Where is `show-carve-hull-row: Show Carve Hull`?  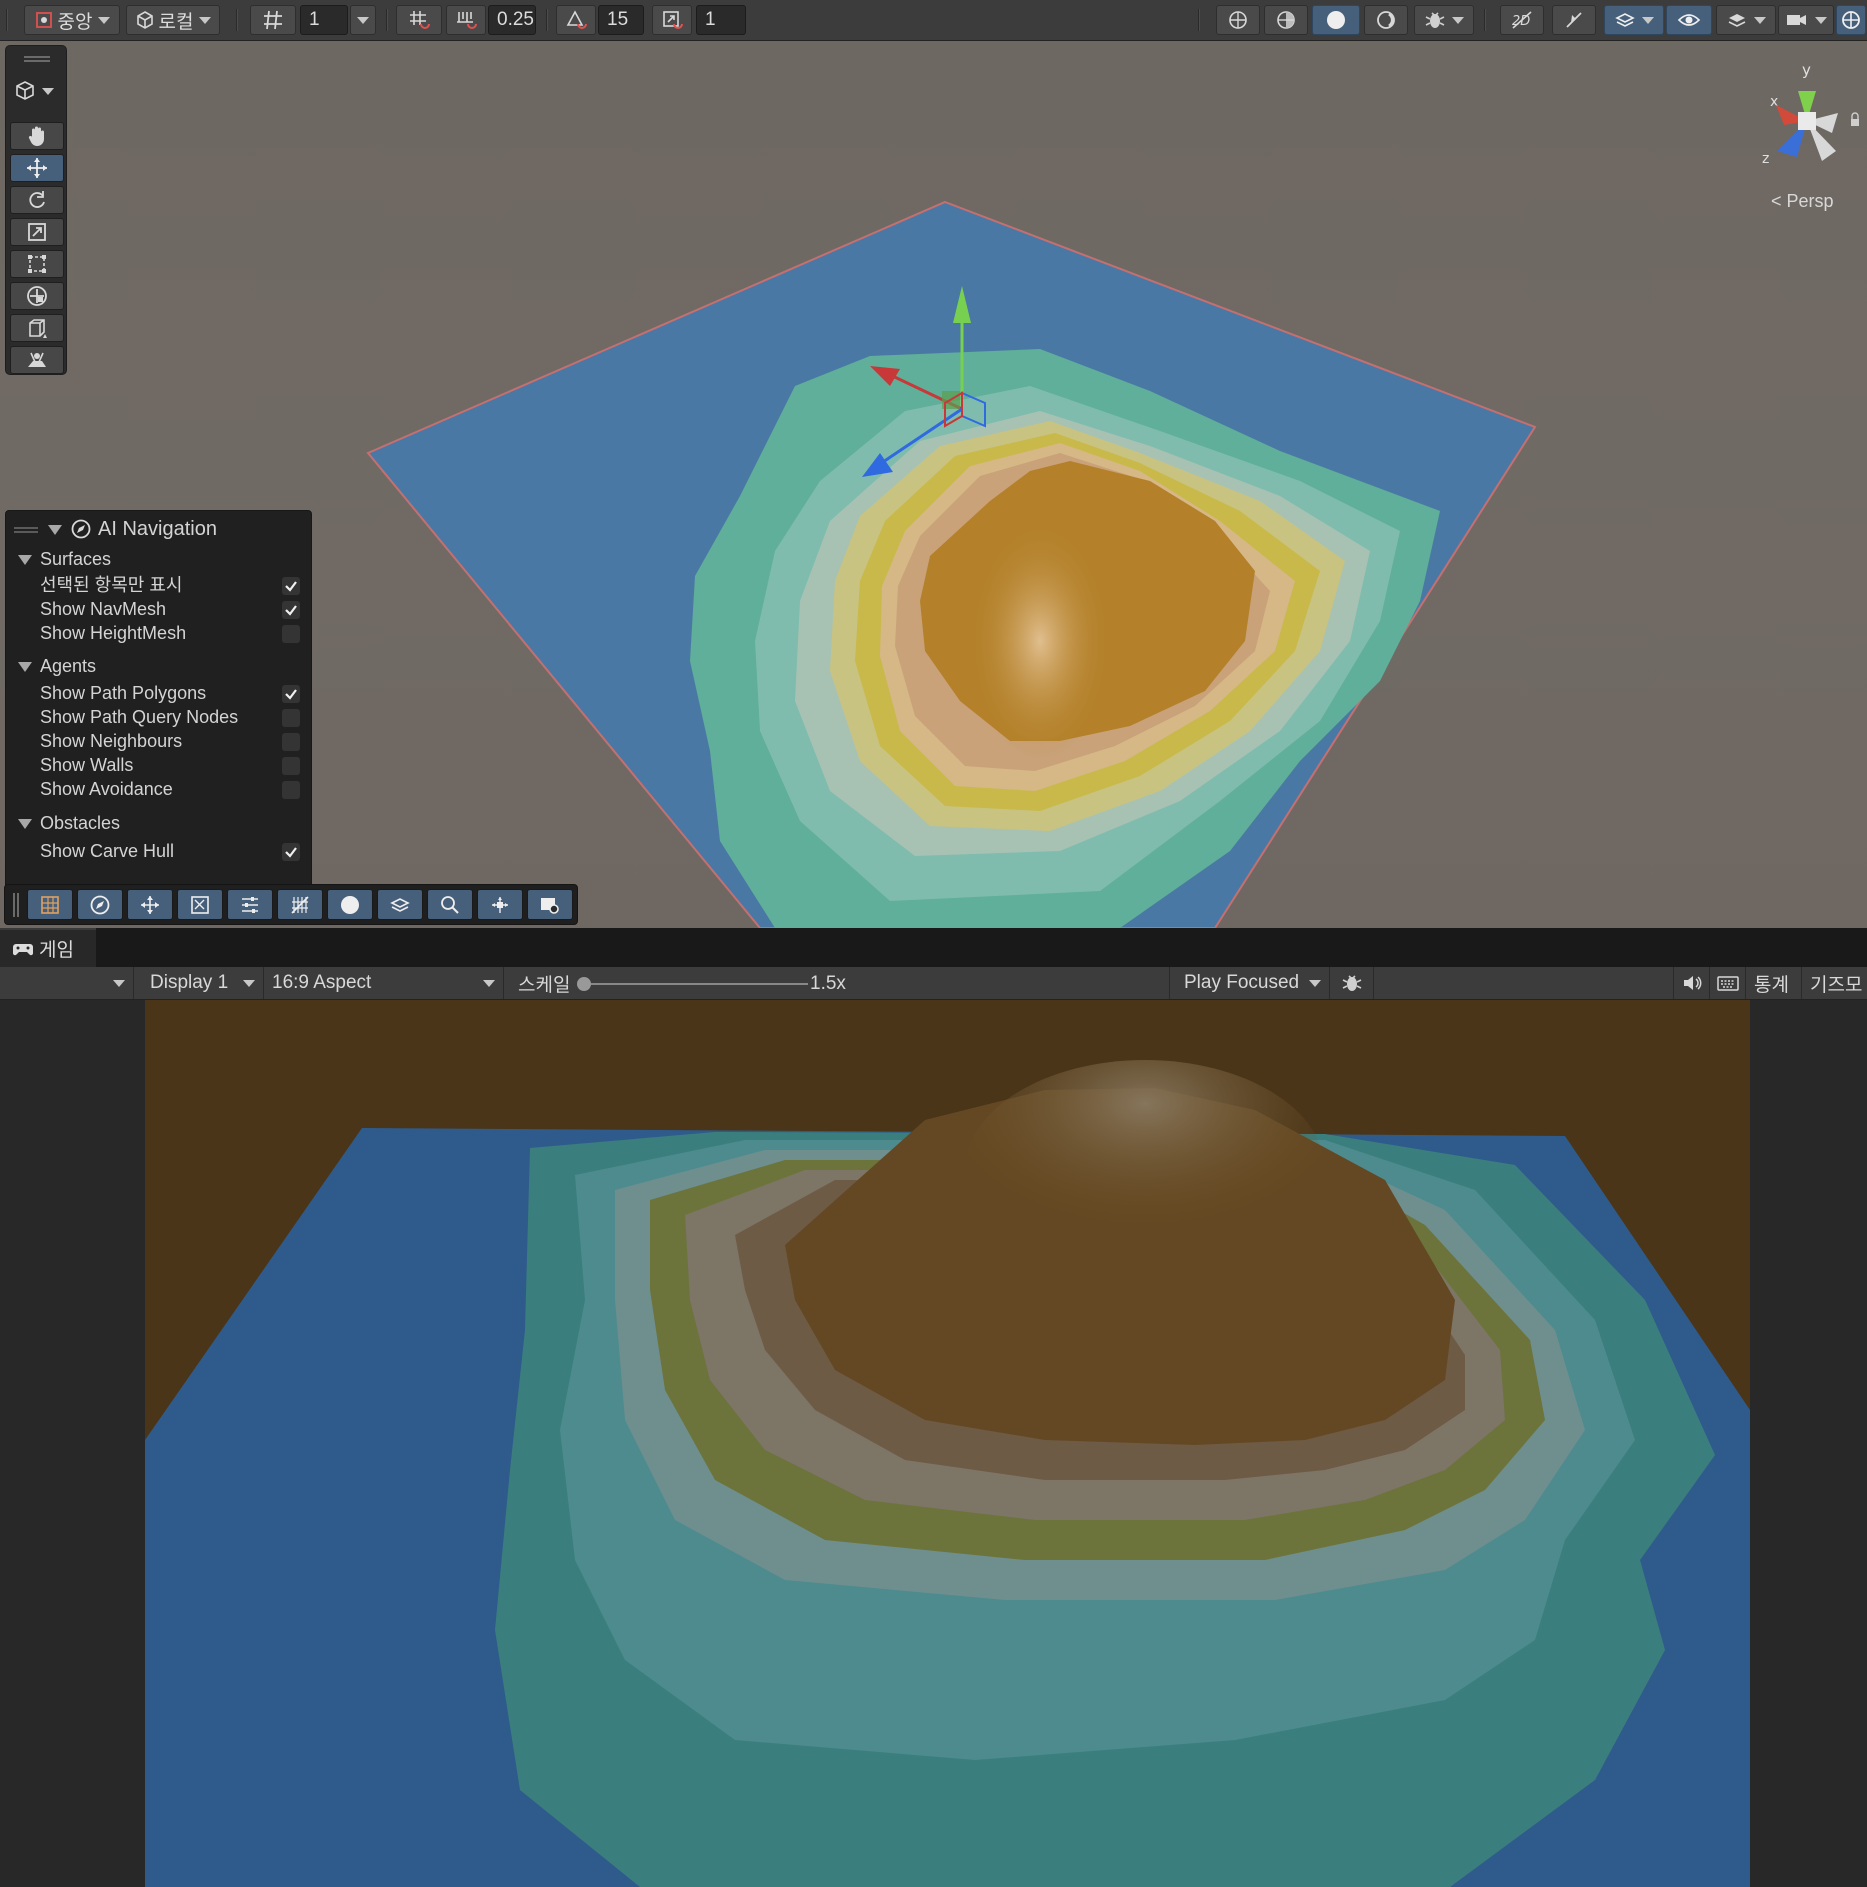
show-carve-hull-row: Show Carve Hull is located at coordinates (158, 851).